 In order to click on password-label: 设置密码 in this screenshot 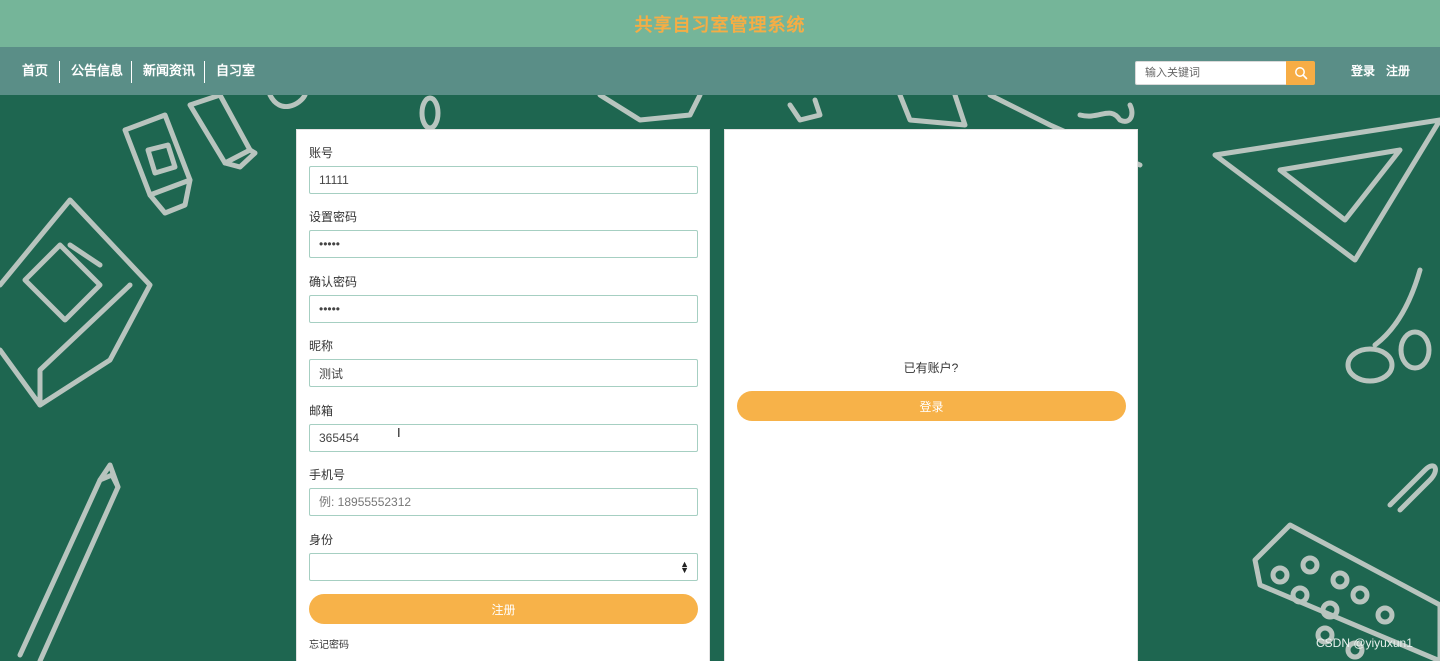, I will do `click(333, 217)`.